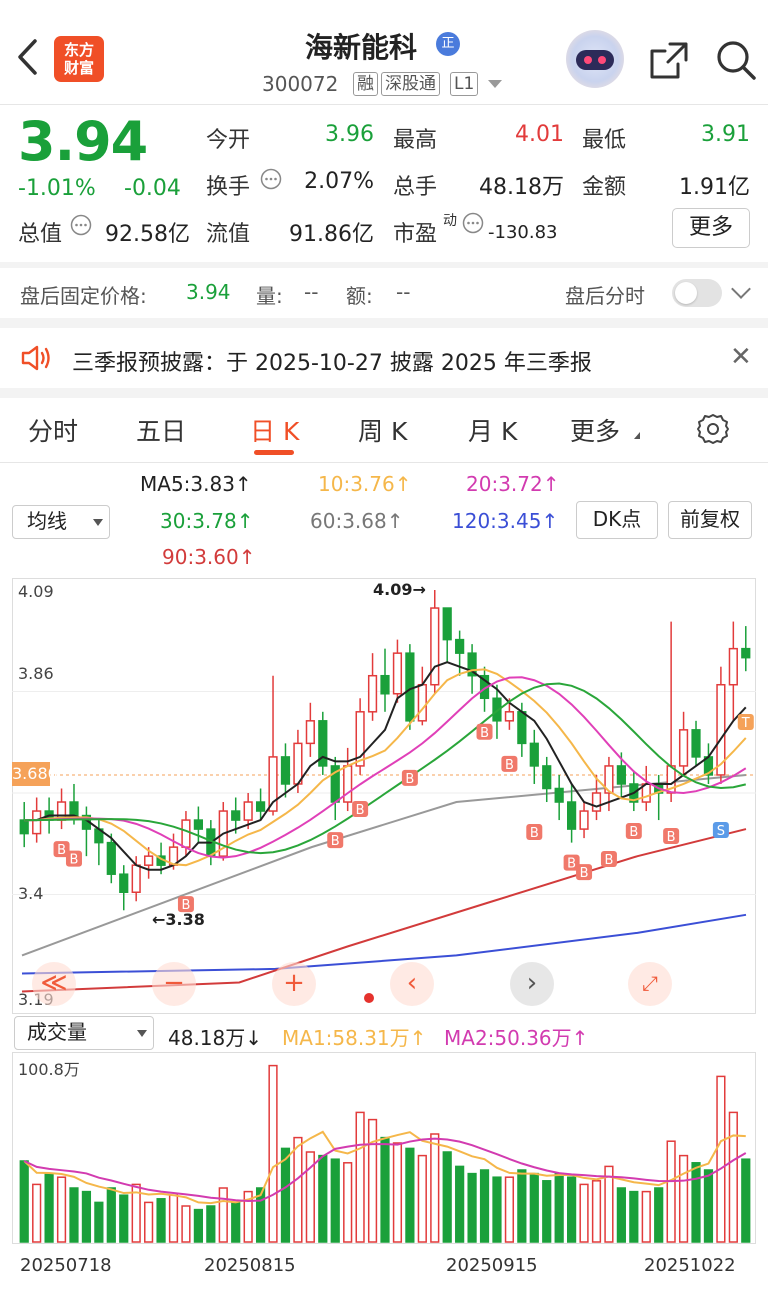 This screenshot has height=1311, width=768. I want to click on fast-back-icon: ≪, so click(54, 984).